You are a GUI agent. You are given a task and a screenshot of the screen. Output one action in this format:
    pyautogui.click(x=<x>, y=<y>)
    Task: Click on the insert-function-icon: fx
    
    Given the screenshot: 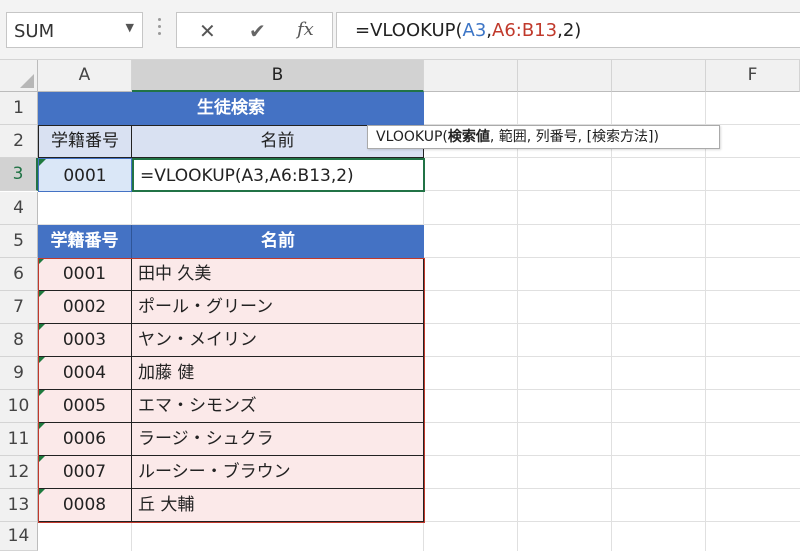 What is the action you would take?
    pyautogui.click(x=305, y=29)
    